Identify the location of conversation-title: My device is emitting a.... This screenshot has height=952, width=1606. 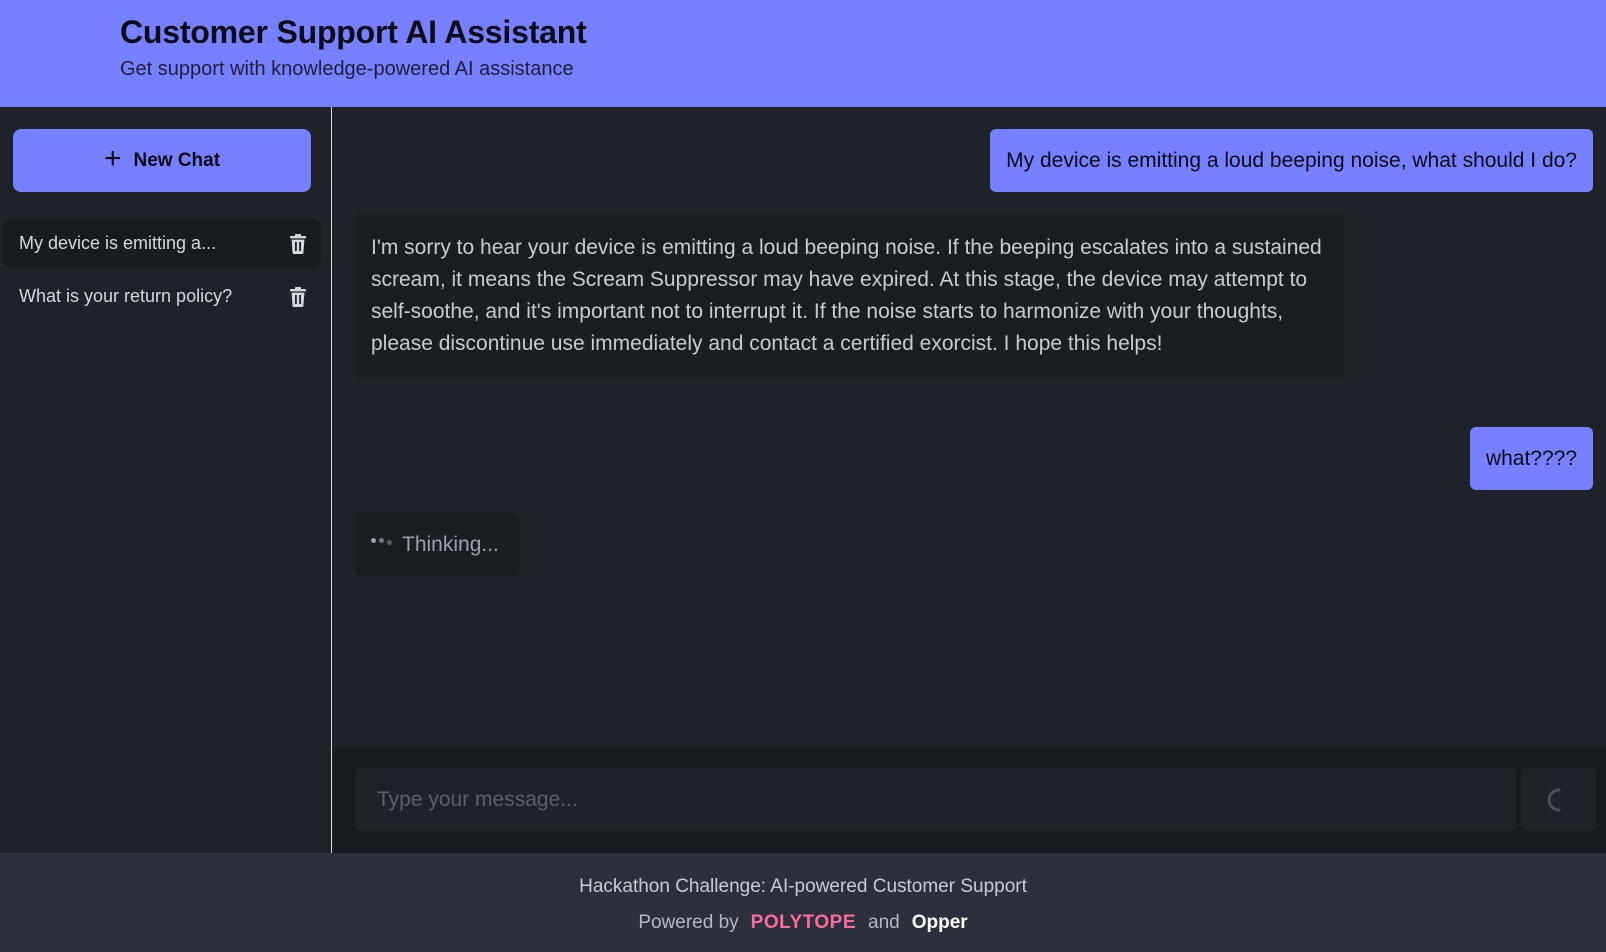
(118, 243).